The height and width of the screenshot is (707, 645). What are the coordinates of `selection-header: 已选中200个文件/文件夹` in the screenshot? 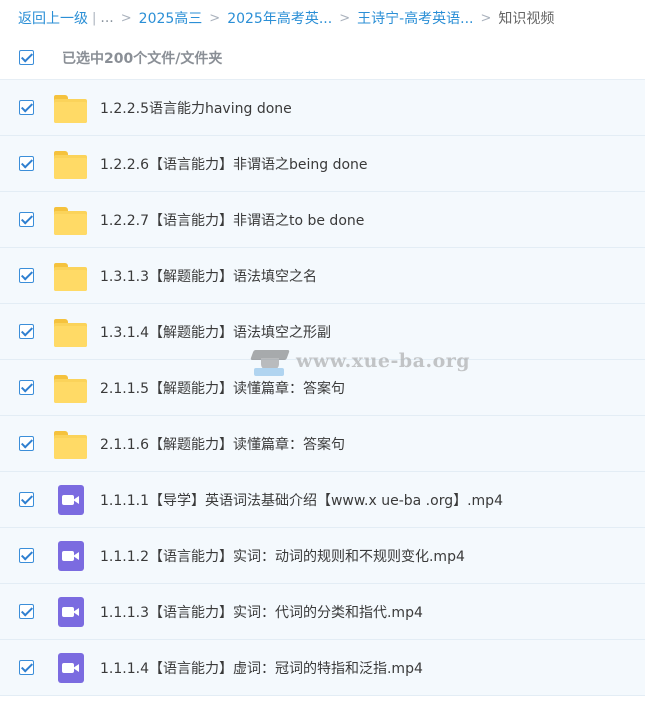 It's located at (322, 58).